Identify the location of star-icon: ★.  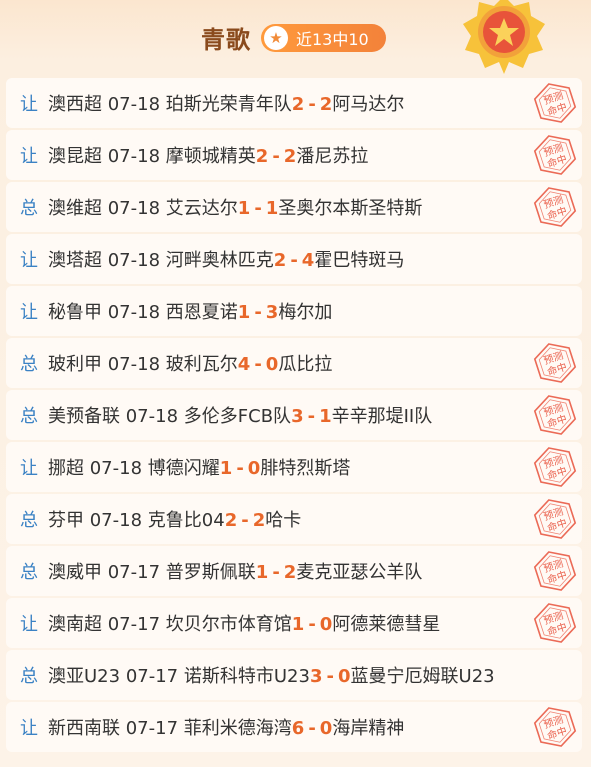
(276, 38).